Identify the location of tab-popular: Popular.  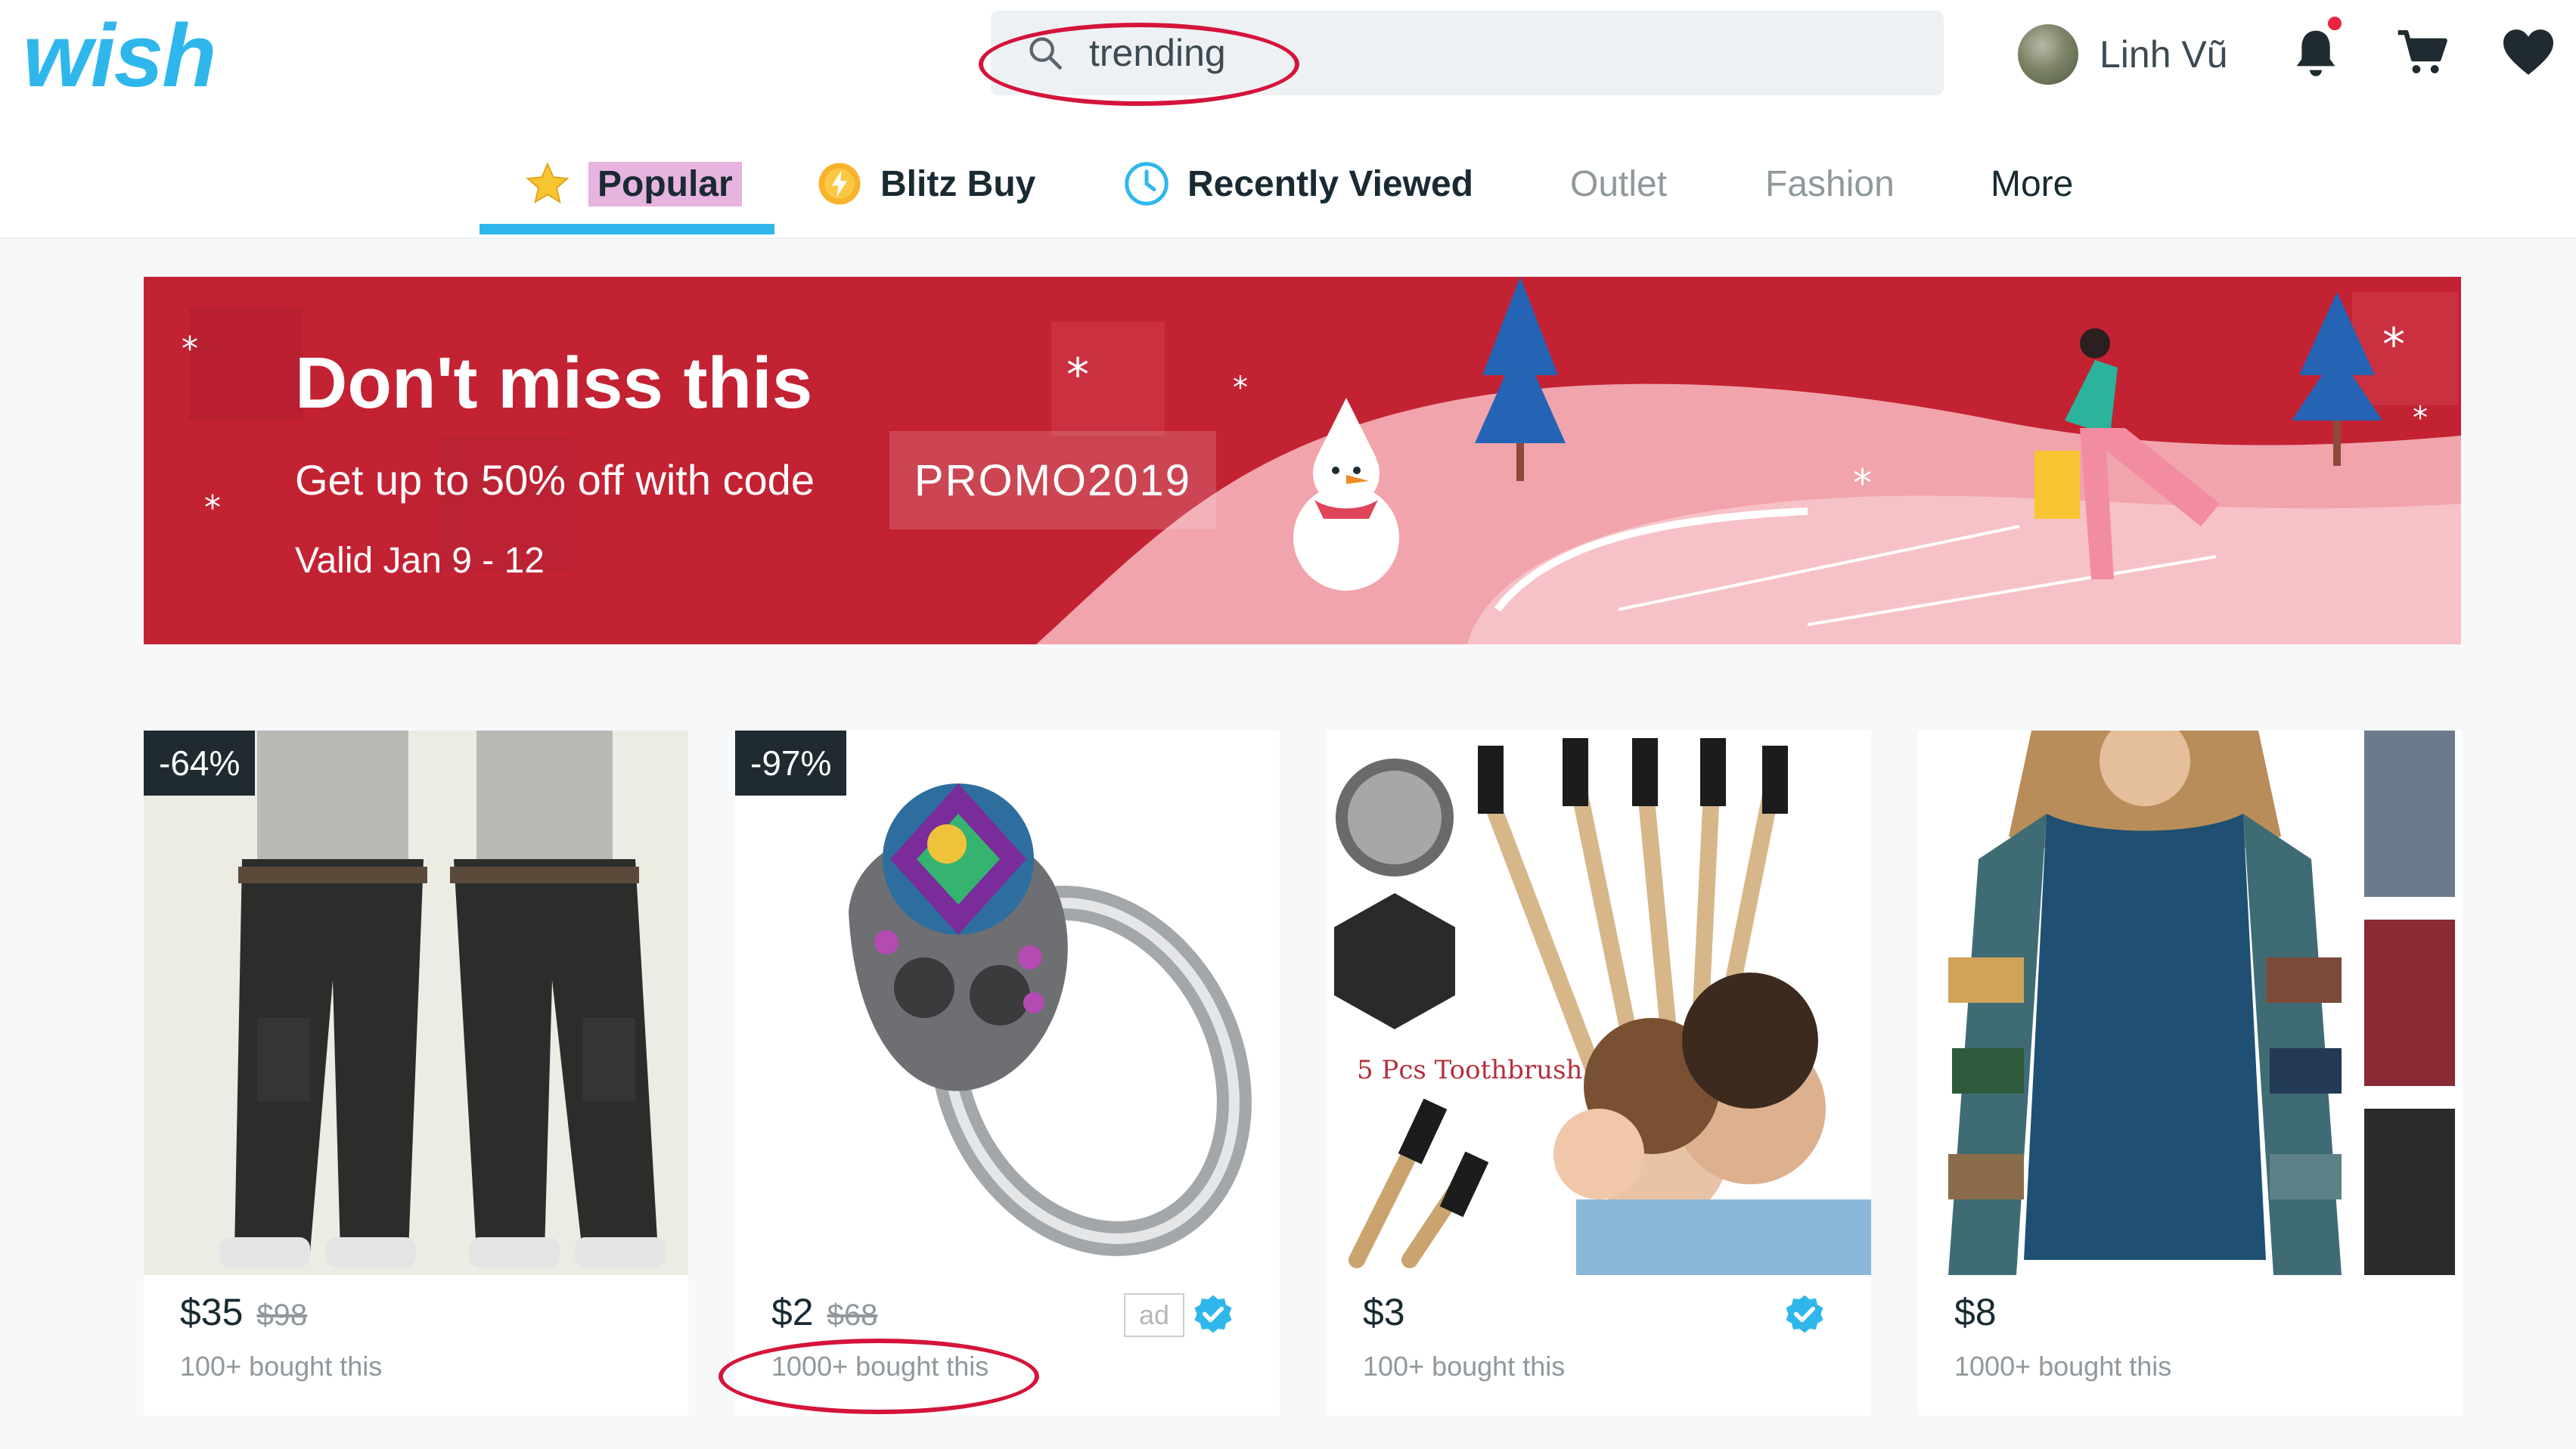
(633, 183).